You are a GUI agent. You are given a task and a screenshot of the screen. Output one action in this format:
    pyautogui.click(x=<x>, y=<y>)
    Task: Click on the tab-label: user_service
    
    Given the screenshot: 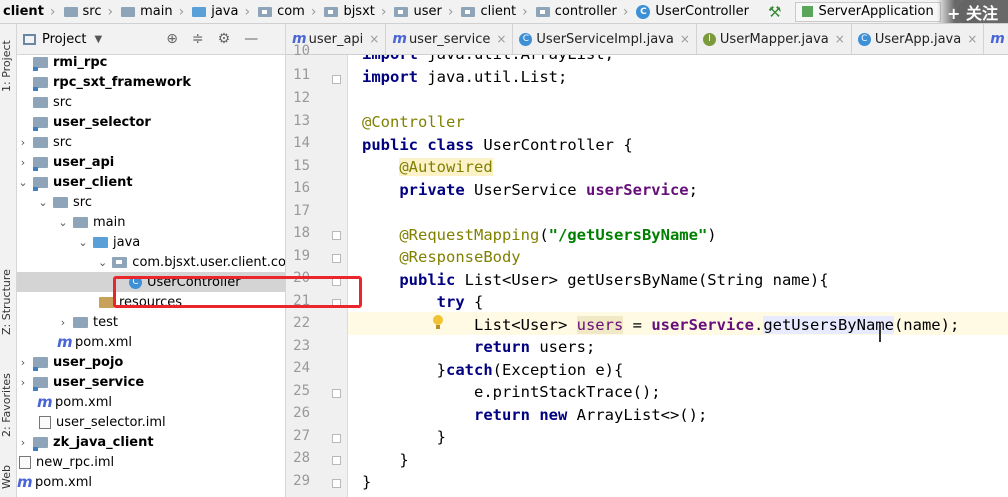 What is the action you would take?
    pyautogui.click(x=449, y=39)
    